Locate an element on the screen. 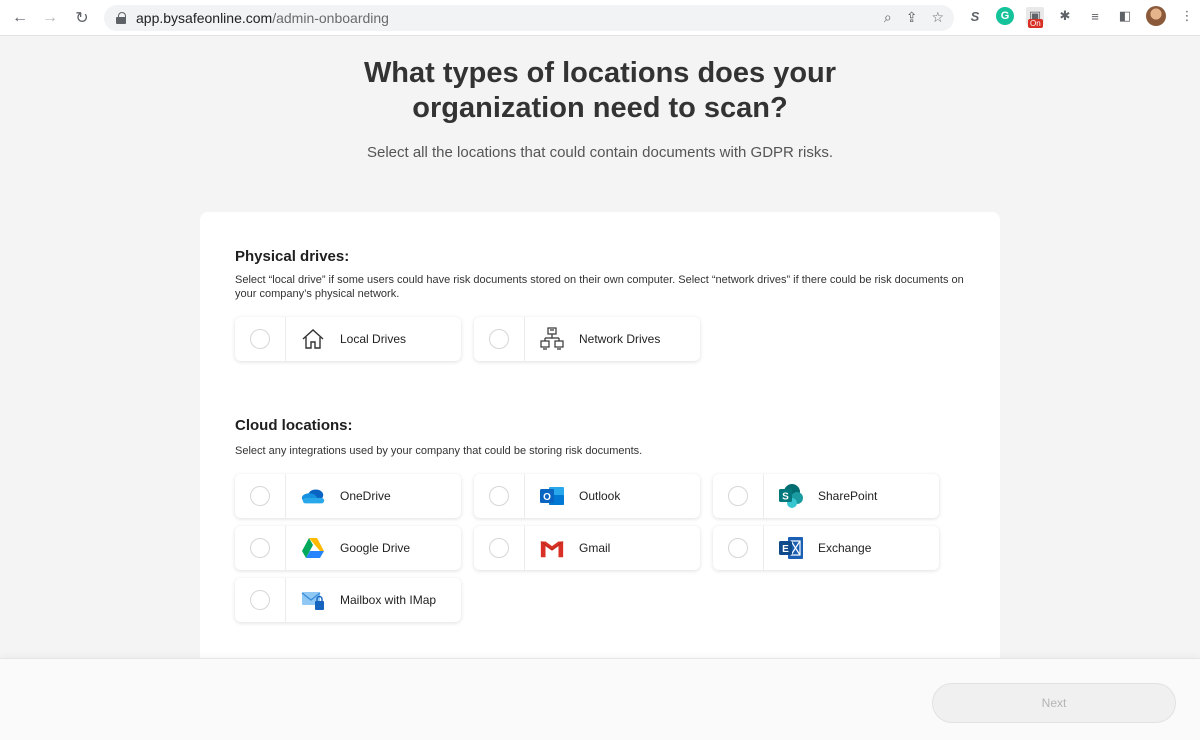 The height and width of the screenshot is (740, 1200). onedrive-label: OneDrive is located at coordinates (365, 496).